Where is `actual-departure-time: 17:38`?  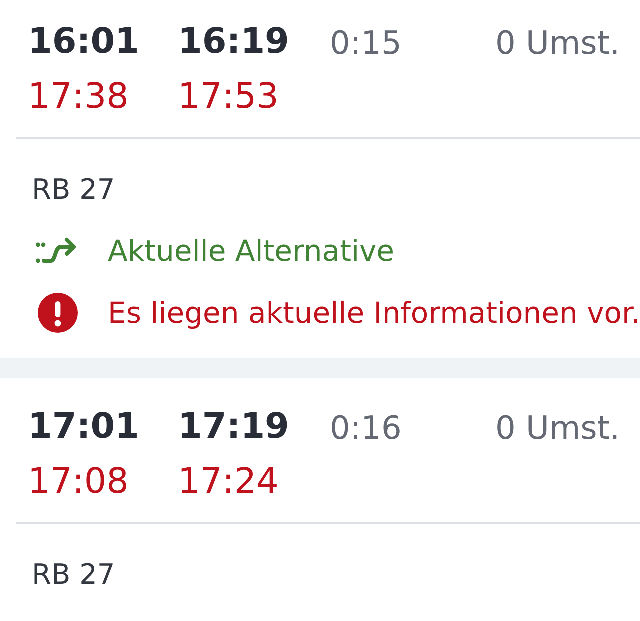
actual-departure-time: 17:38 is located at coordinates (78, 97).